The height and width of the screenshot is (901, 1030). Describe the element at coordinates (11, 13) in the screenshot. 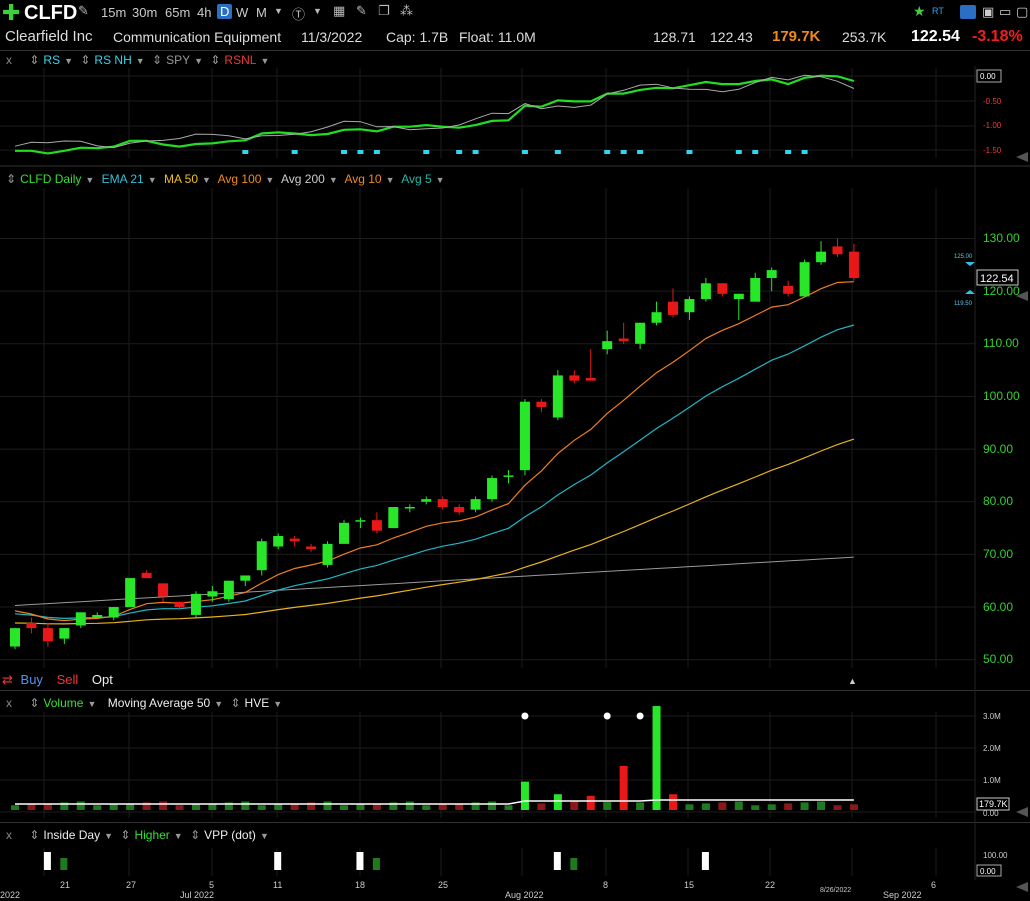

I see `add-symbol-icon: ✚` at that location.